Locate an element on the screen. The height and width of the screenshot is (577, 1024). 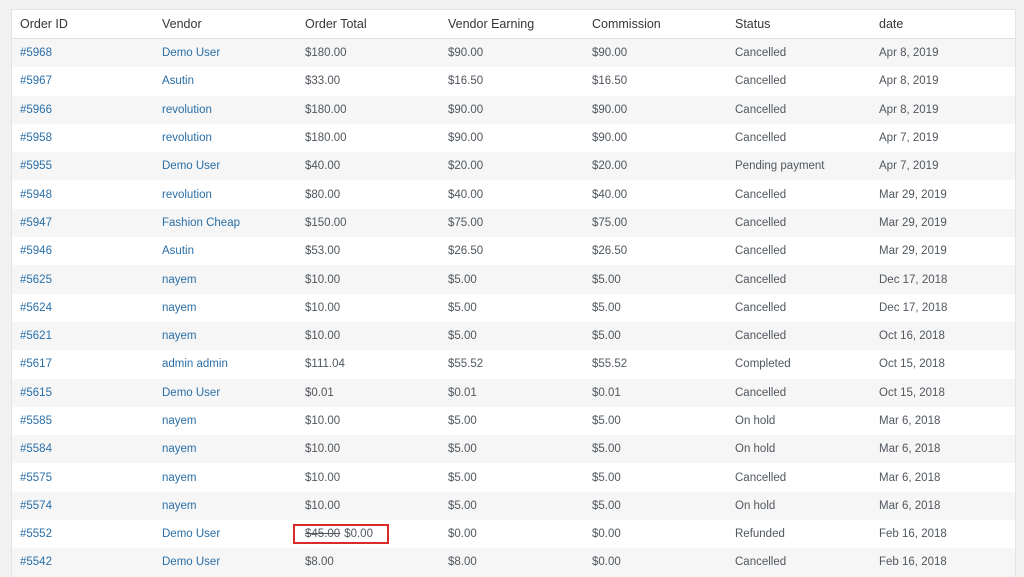
vendor-earning: $55.52 is located at coordinates (512, 364).